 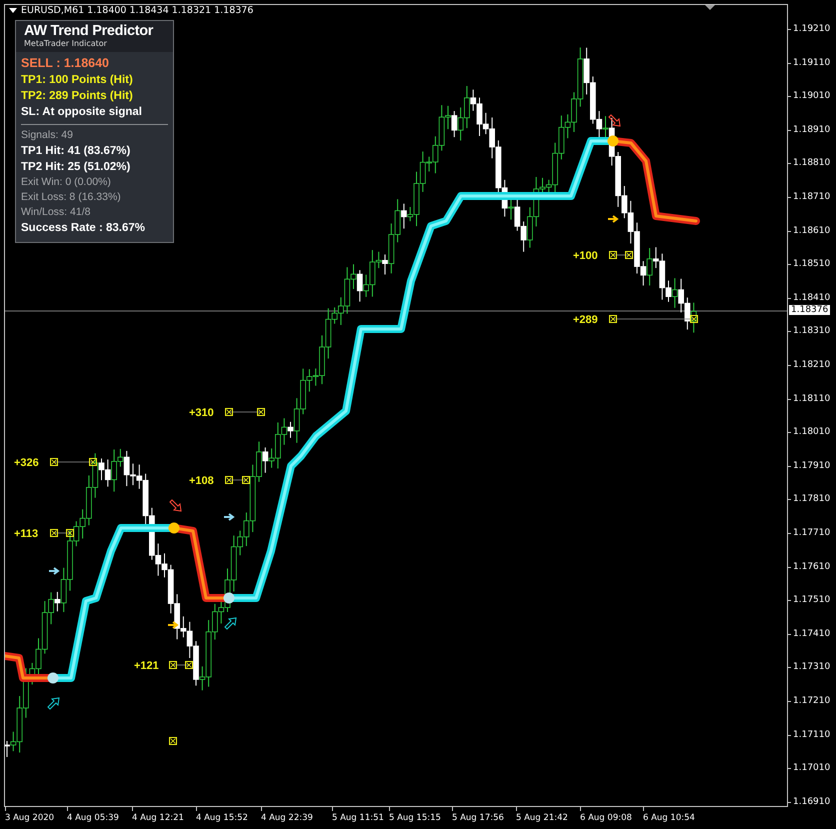 I want to click on time-label: 3 Aug 2020, so click(x=29, y=818).